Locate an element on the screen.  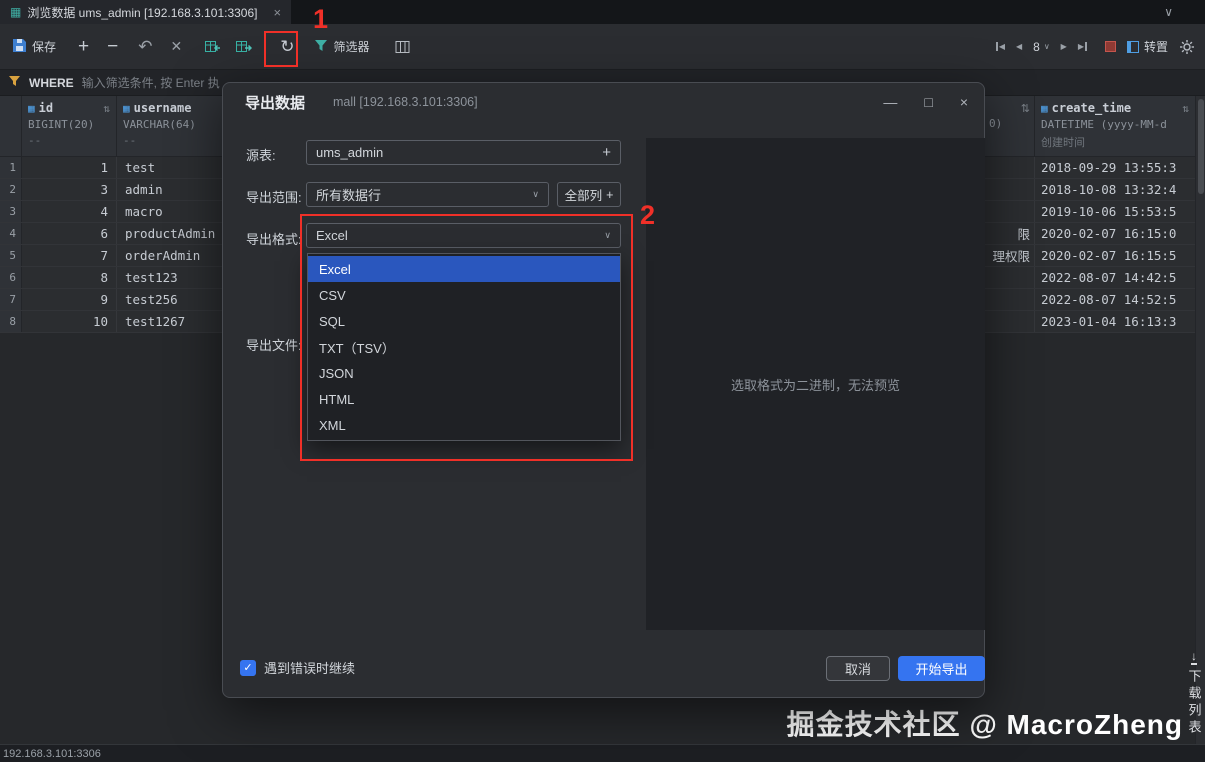
table-row: 2019-10-06 15:53:5 is located at coordinates (1090, 212).